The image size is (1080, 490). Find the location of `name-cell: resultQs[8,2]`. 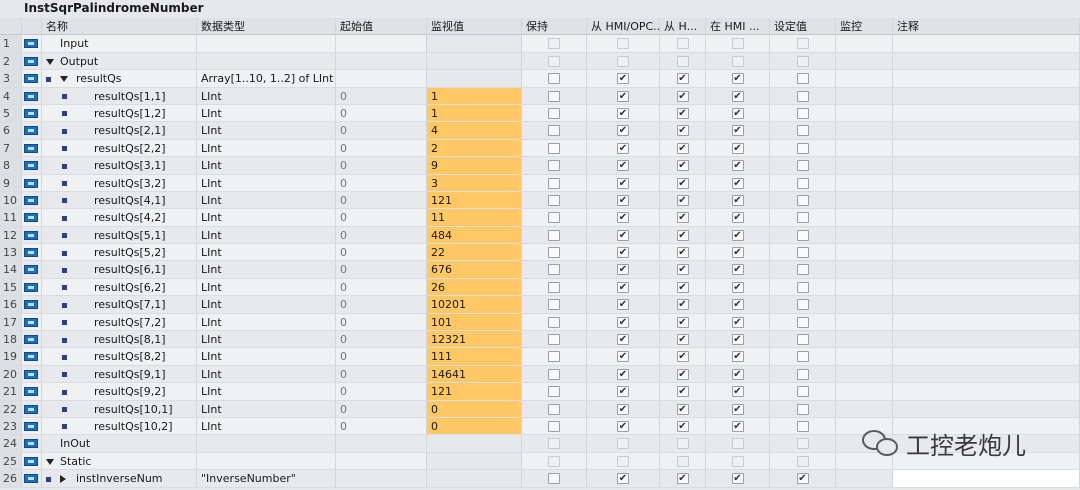

name-cell: resultQs[8,2] is located at coordinates (119, 357).